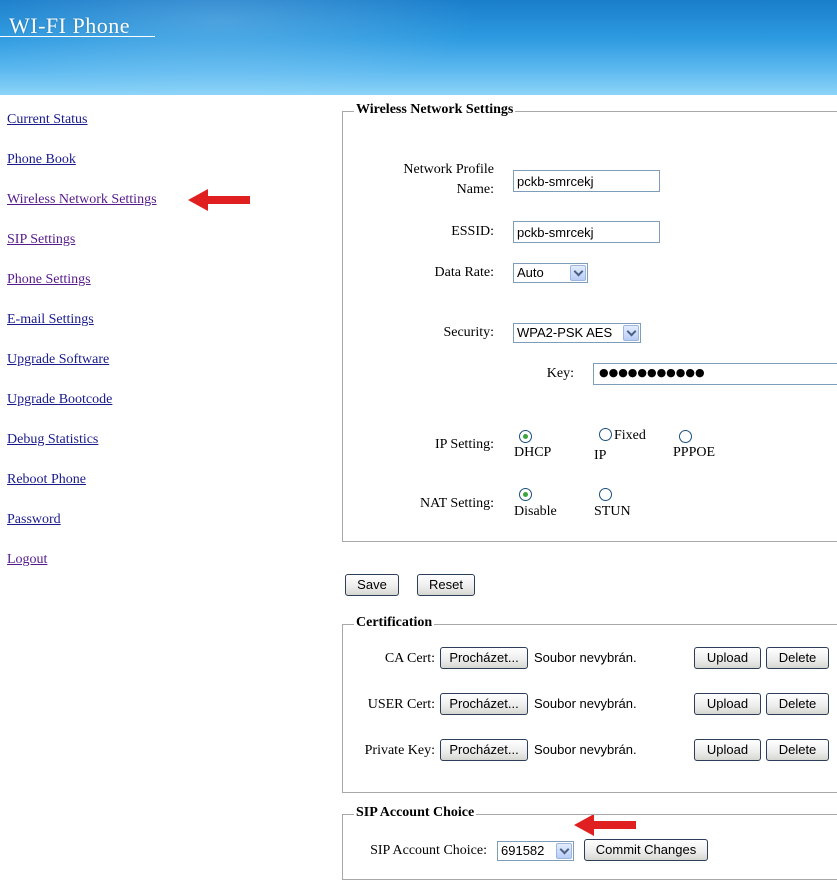  Describe the element at coordinates (585, 657) in the screenshot. I see `ca-cert-file-status: Soubor nevybrán.` at that location.